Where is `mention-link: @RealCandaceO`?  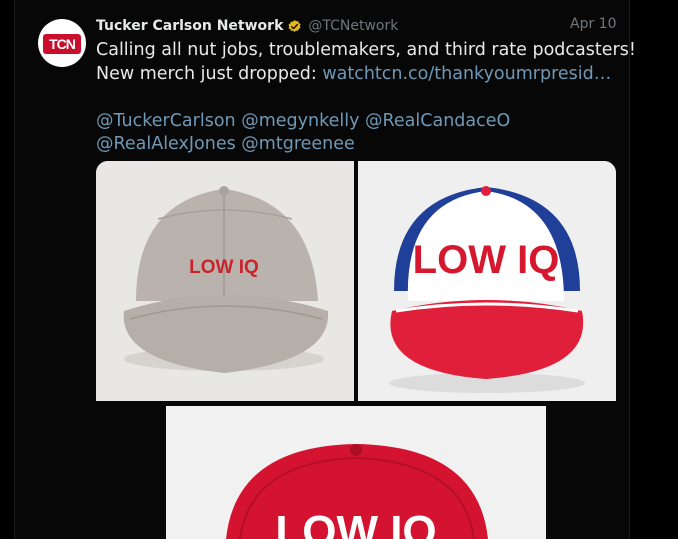 mention-link: @RealCandaceO is located at coordinates (437, 121).